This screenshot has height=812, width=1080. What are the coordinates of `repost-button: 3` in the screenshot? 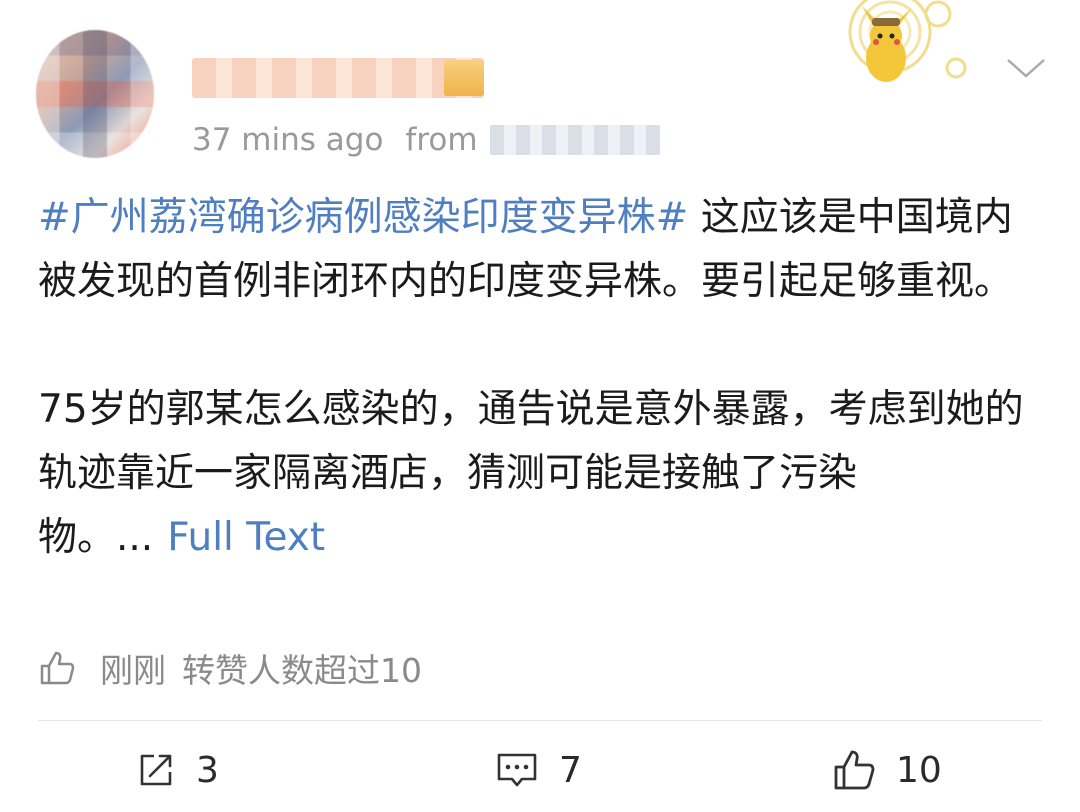 It's located at (177, 770).